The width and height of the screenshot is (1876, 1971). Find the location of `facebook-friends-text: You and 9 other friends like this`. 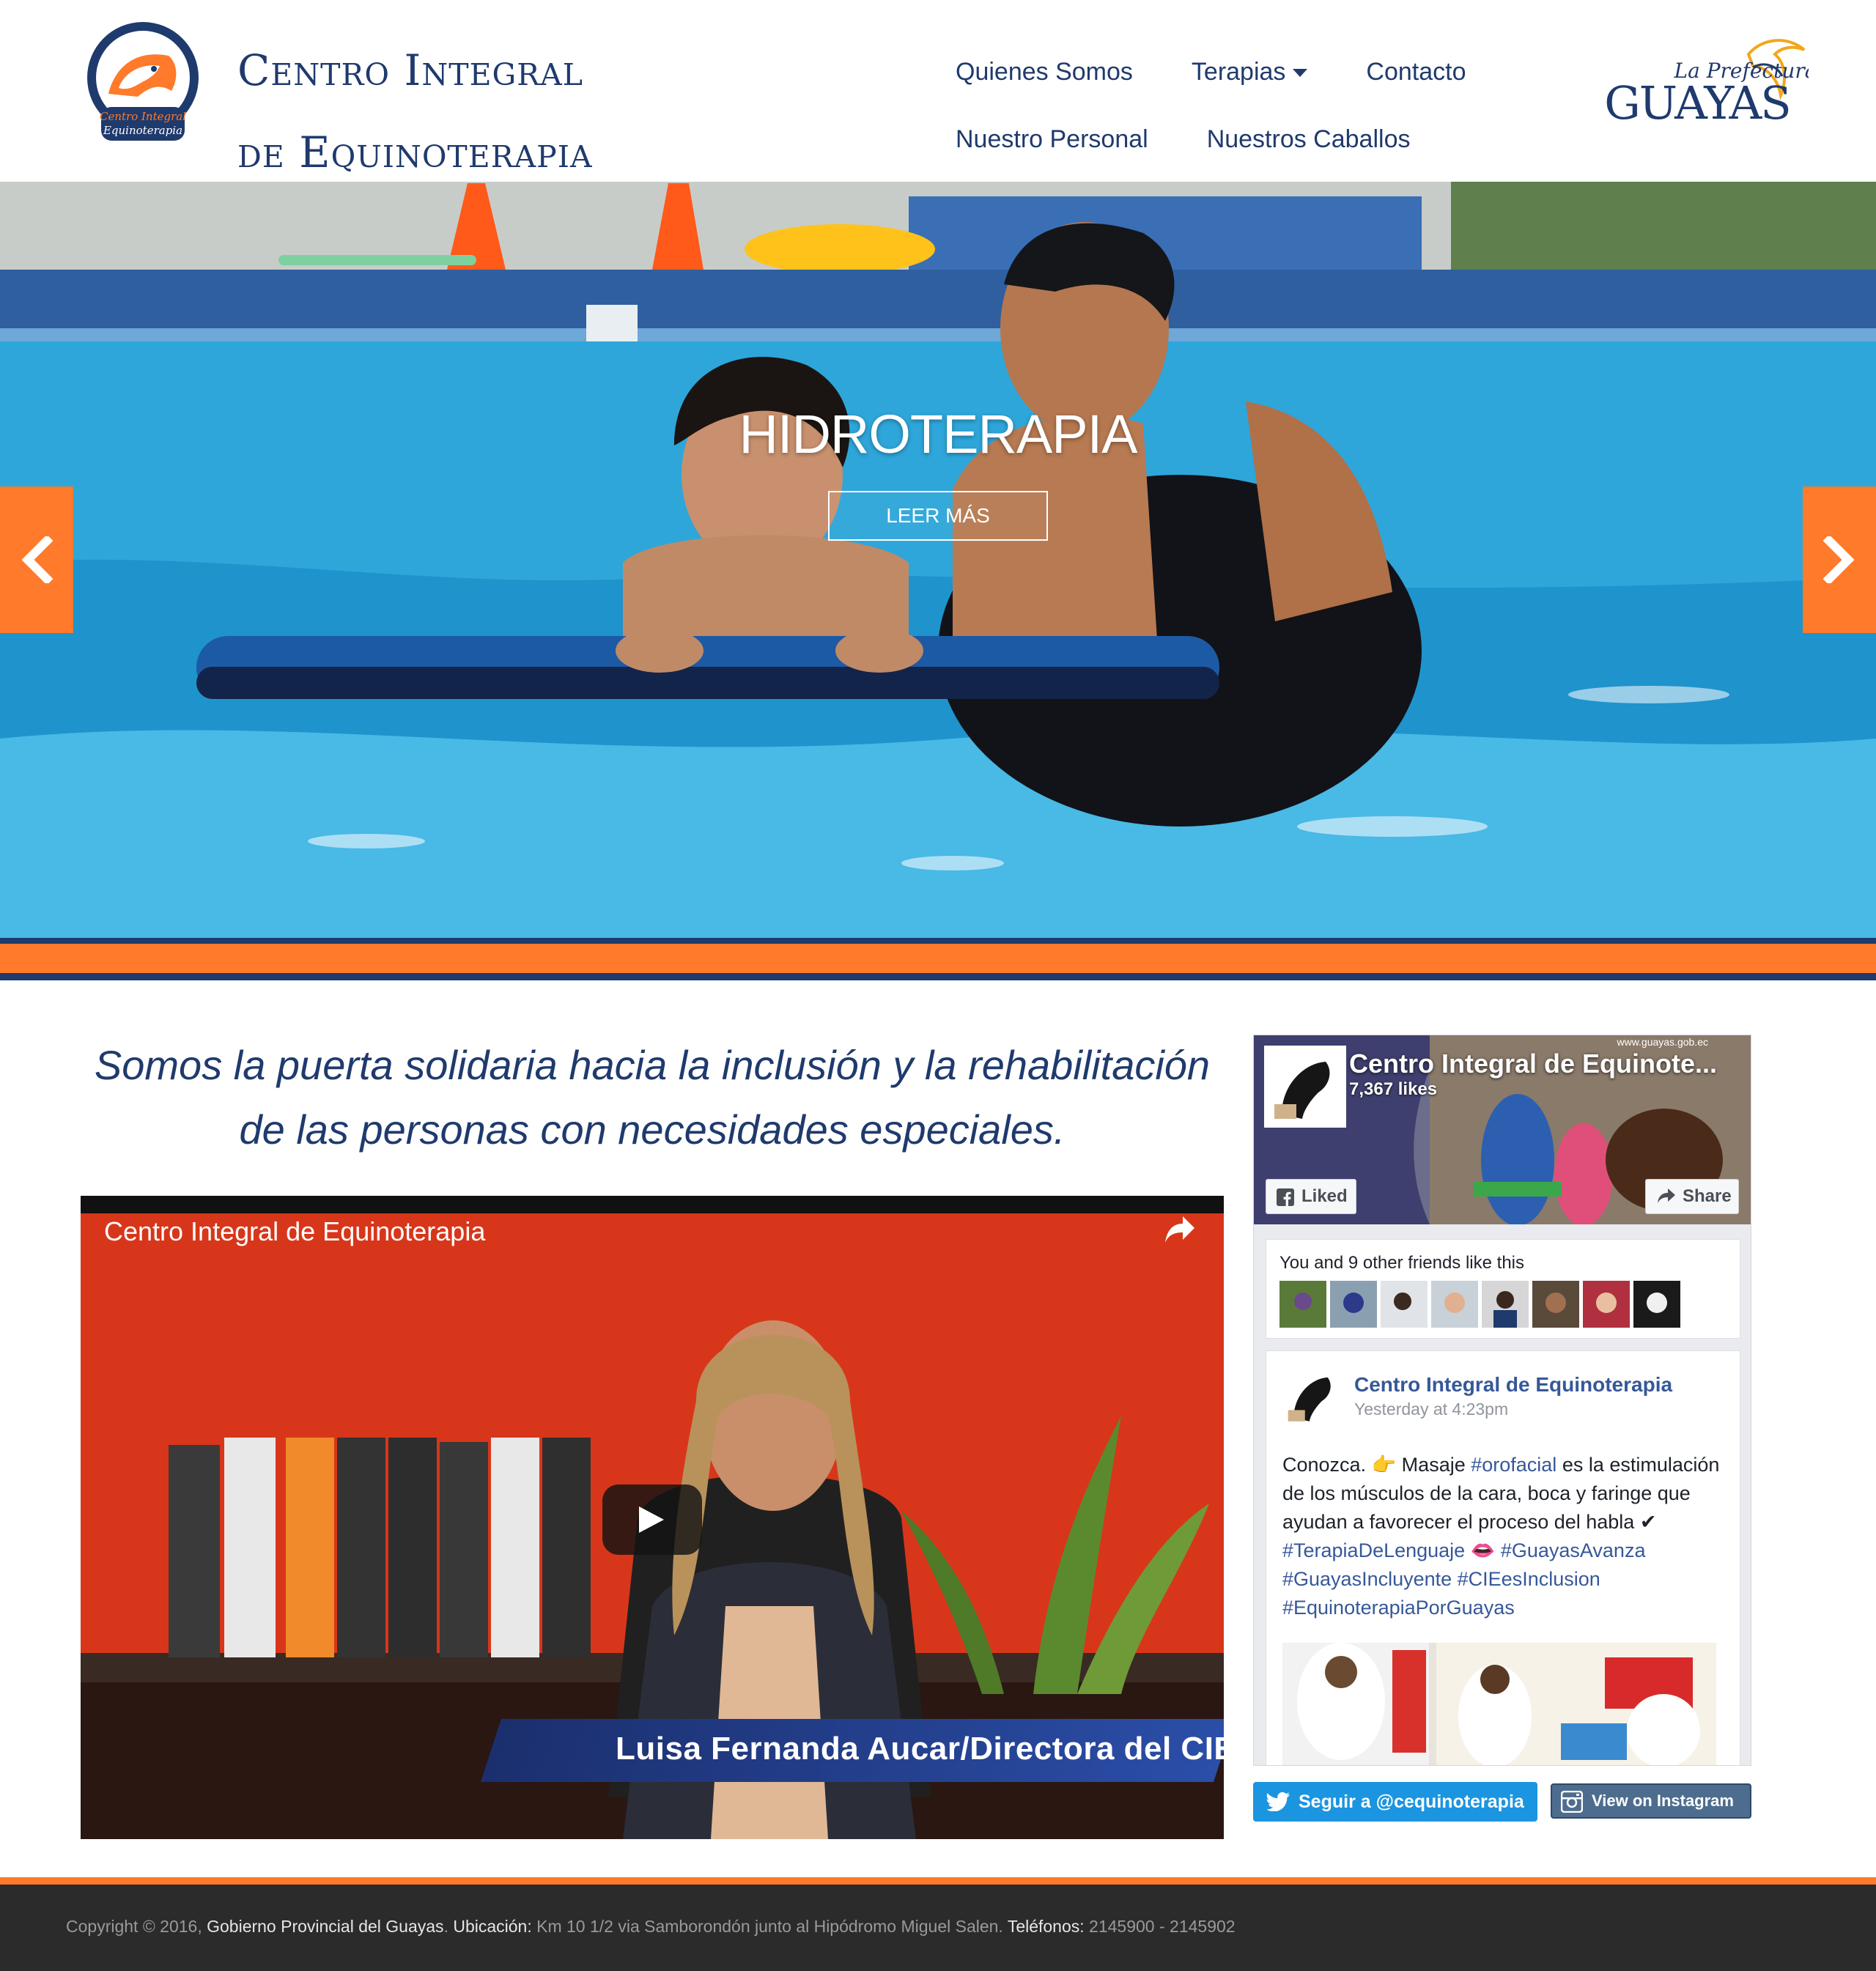

facebook-friends-text: You and 9 other friends like this is located at coordinates (1401, 1263).